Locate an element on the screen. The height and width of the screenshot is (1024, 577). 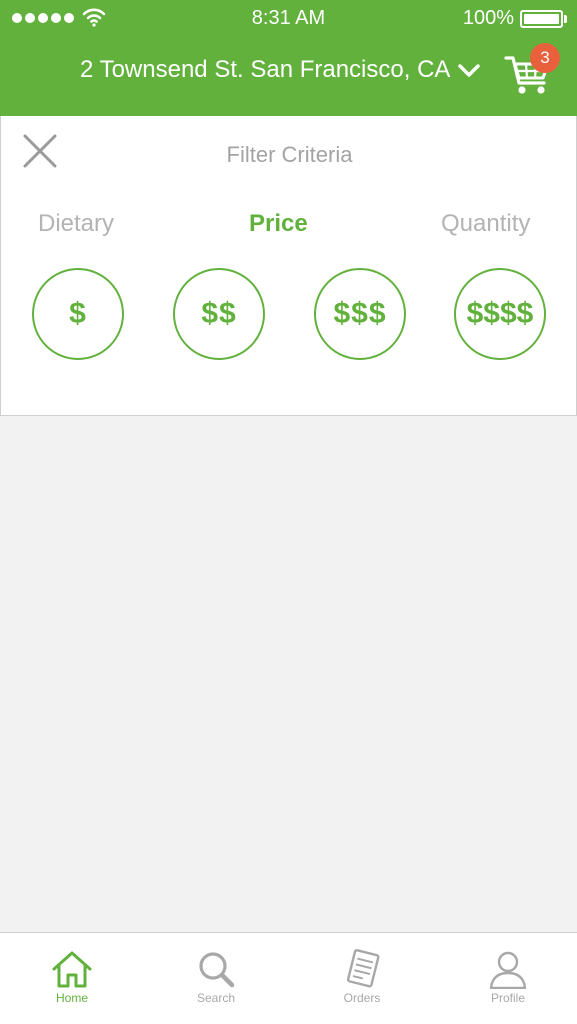
tab-orders-label: Orders is located at coordinates (362, 998).